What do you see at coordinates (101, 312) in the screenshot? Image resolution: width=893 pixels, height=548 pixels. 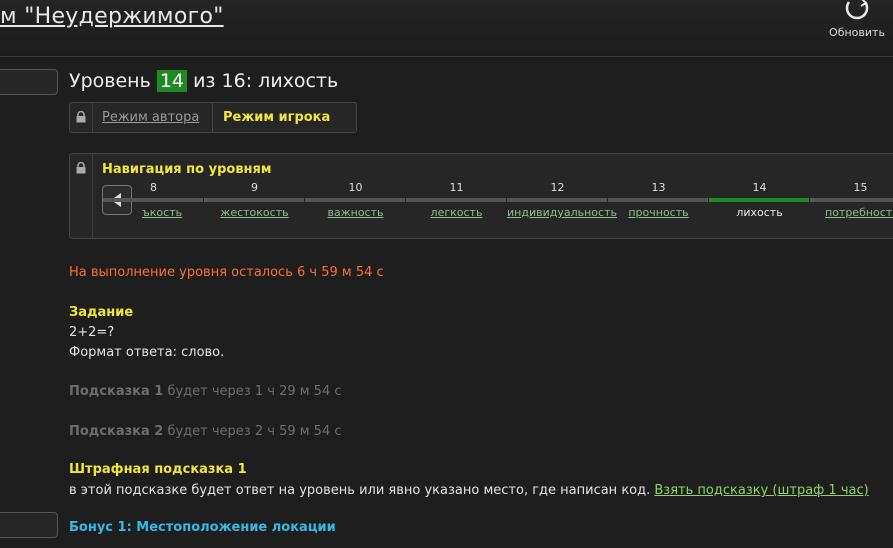 I see `task-title: Задание` at bounding box center [101, 312].